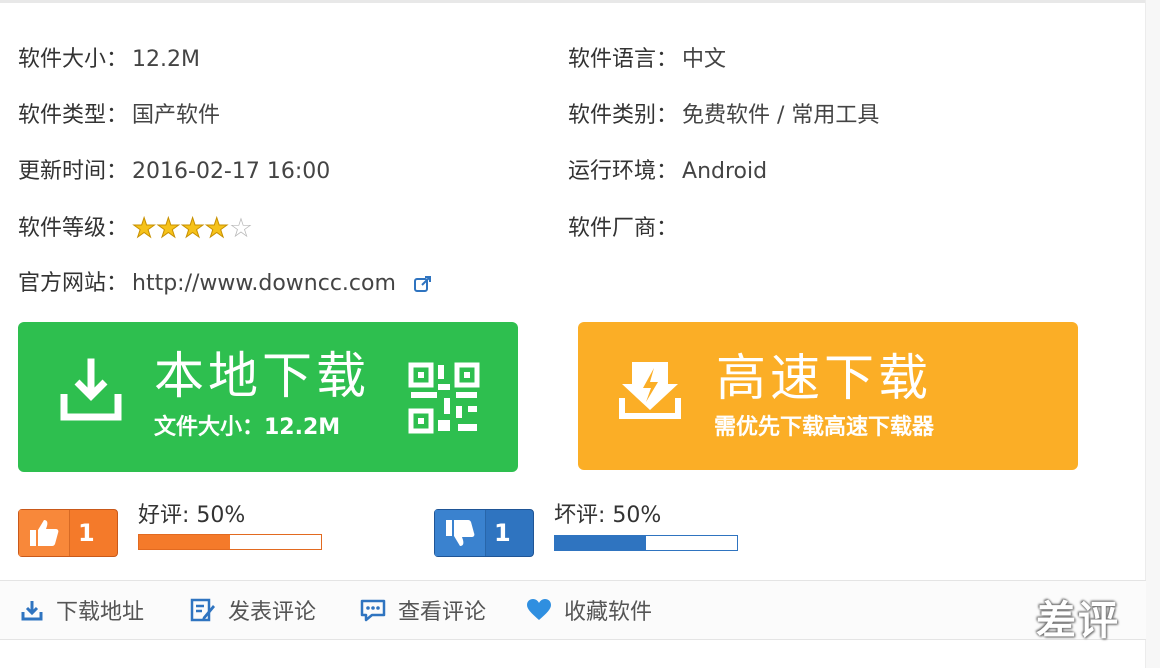  I want to click on thumbs-up-icon, so click(44, 533).